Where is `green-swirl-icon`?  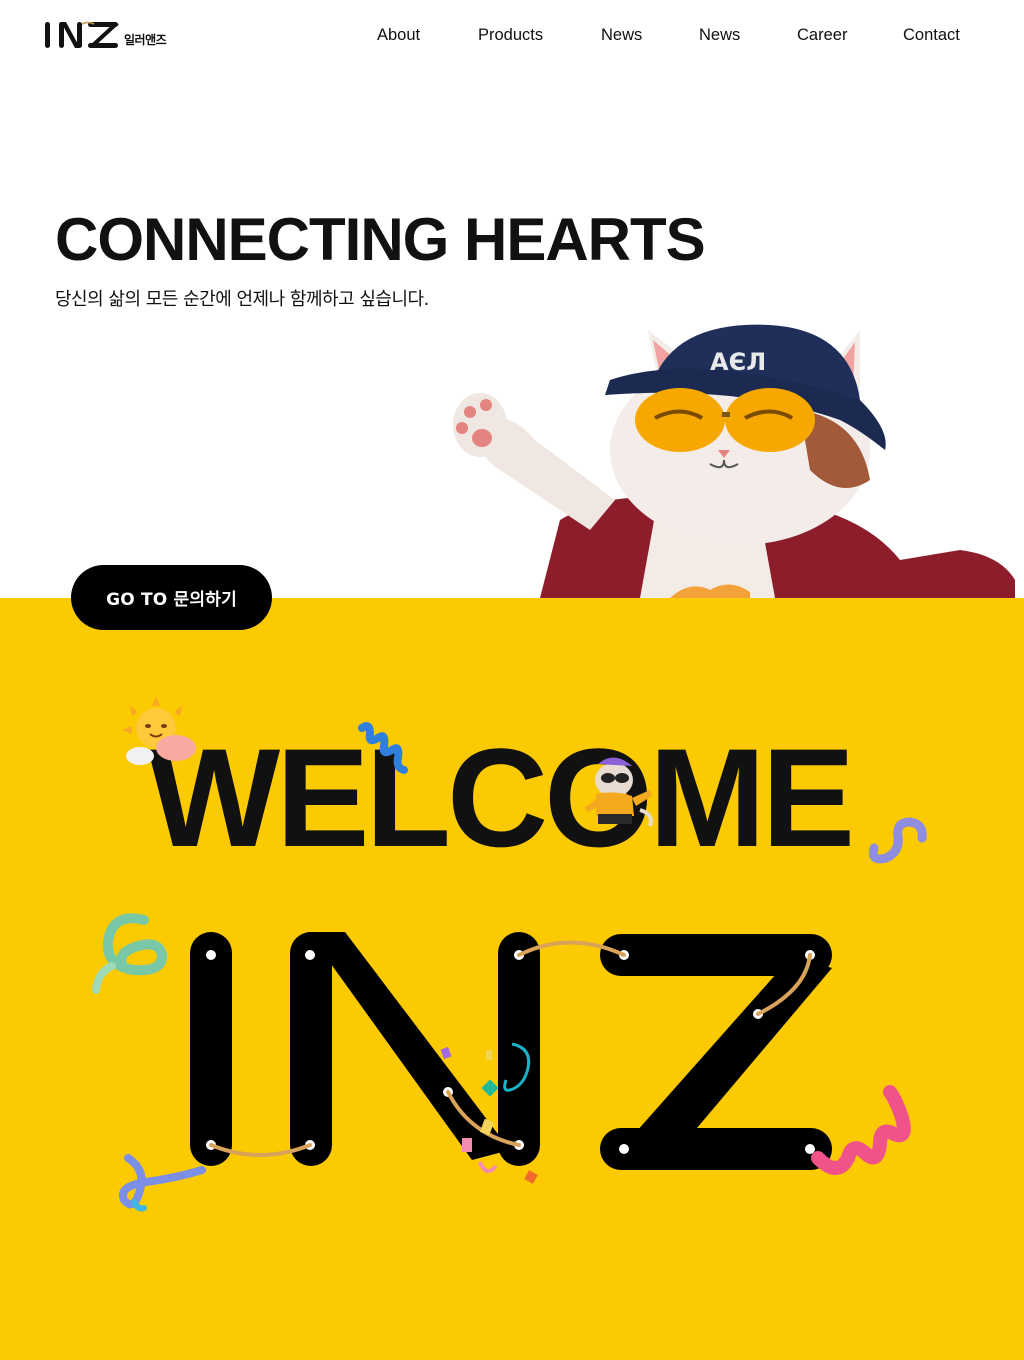 green-swirl-icon is located at coordinates (134, 952).